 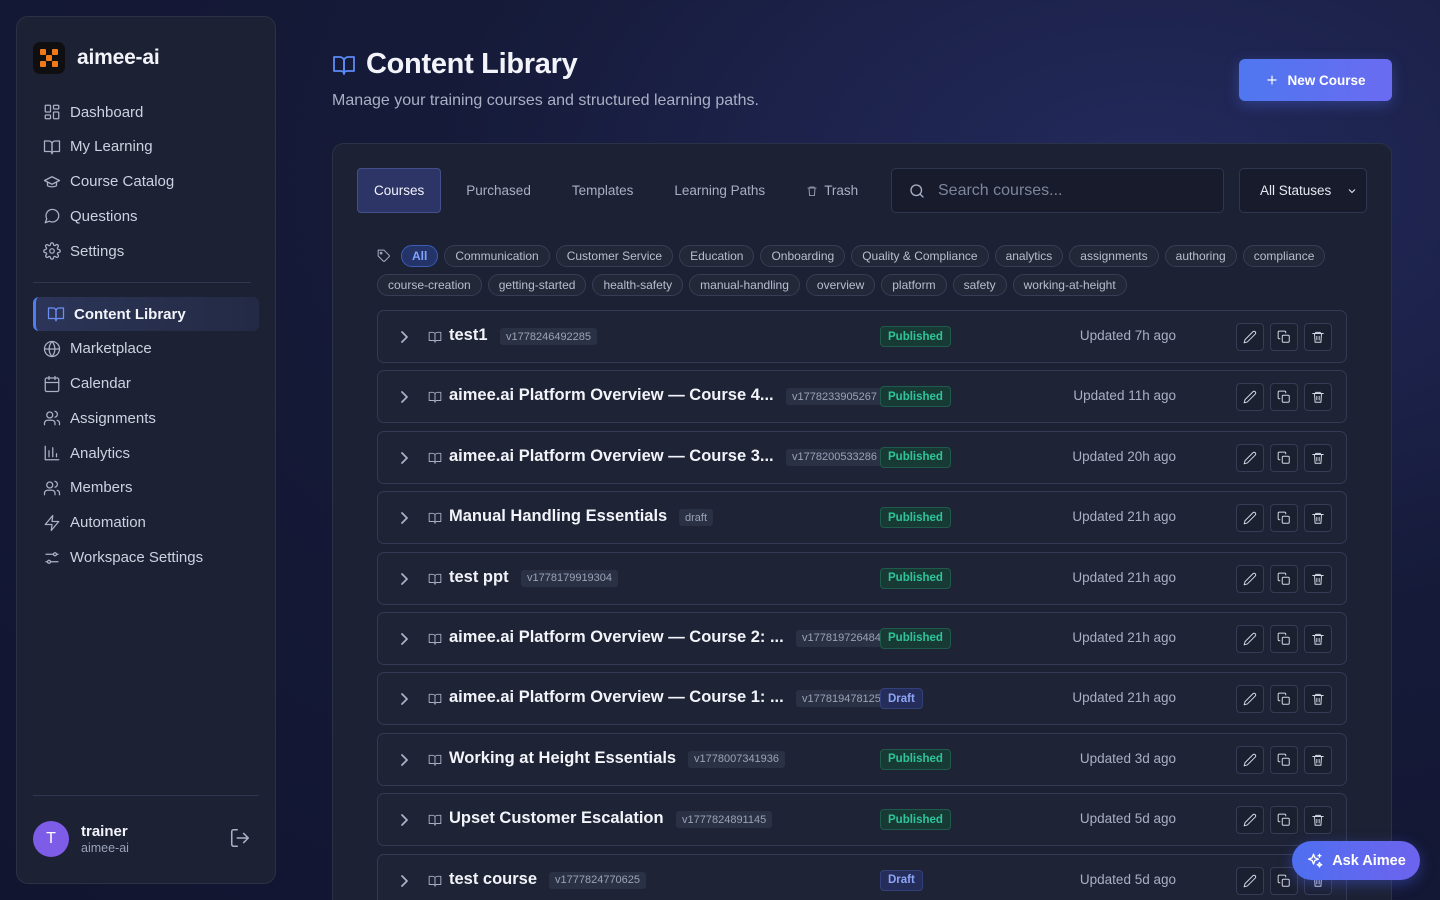 I want to click on sidebar-item-automation: Automation, so click(x=146, y=523).